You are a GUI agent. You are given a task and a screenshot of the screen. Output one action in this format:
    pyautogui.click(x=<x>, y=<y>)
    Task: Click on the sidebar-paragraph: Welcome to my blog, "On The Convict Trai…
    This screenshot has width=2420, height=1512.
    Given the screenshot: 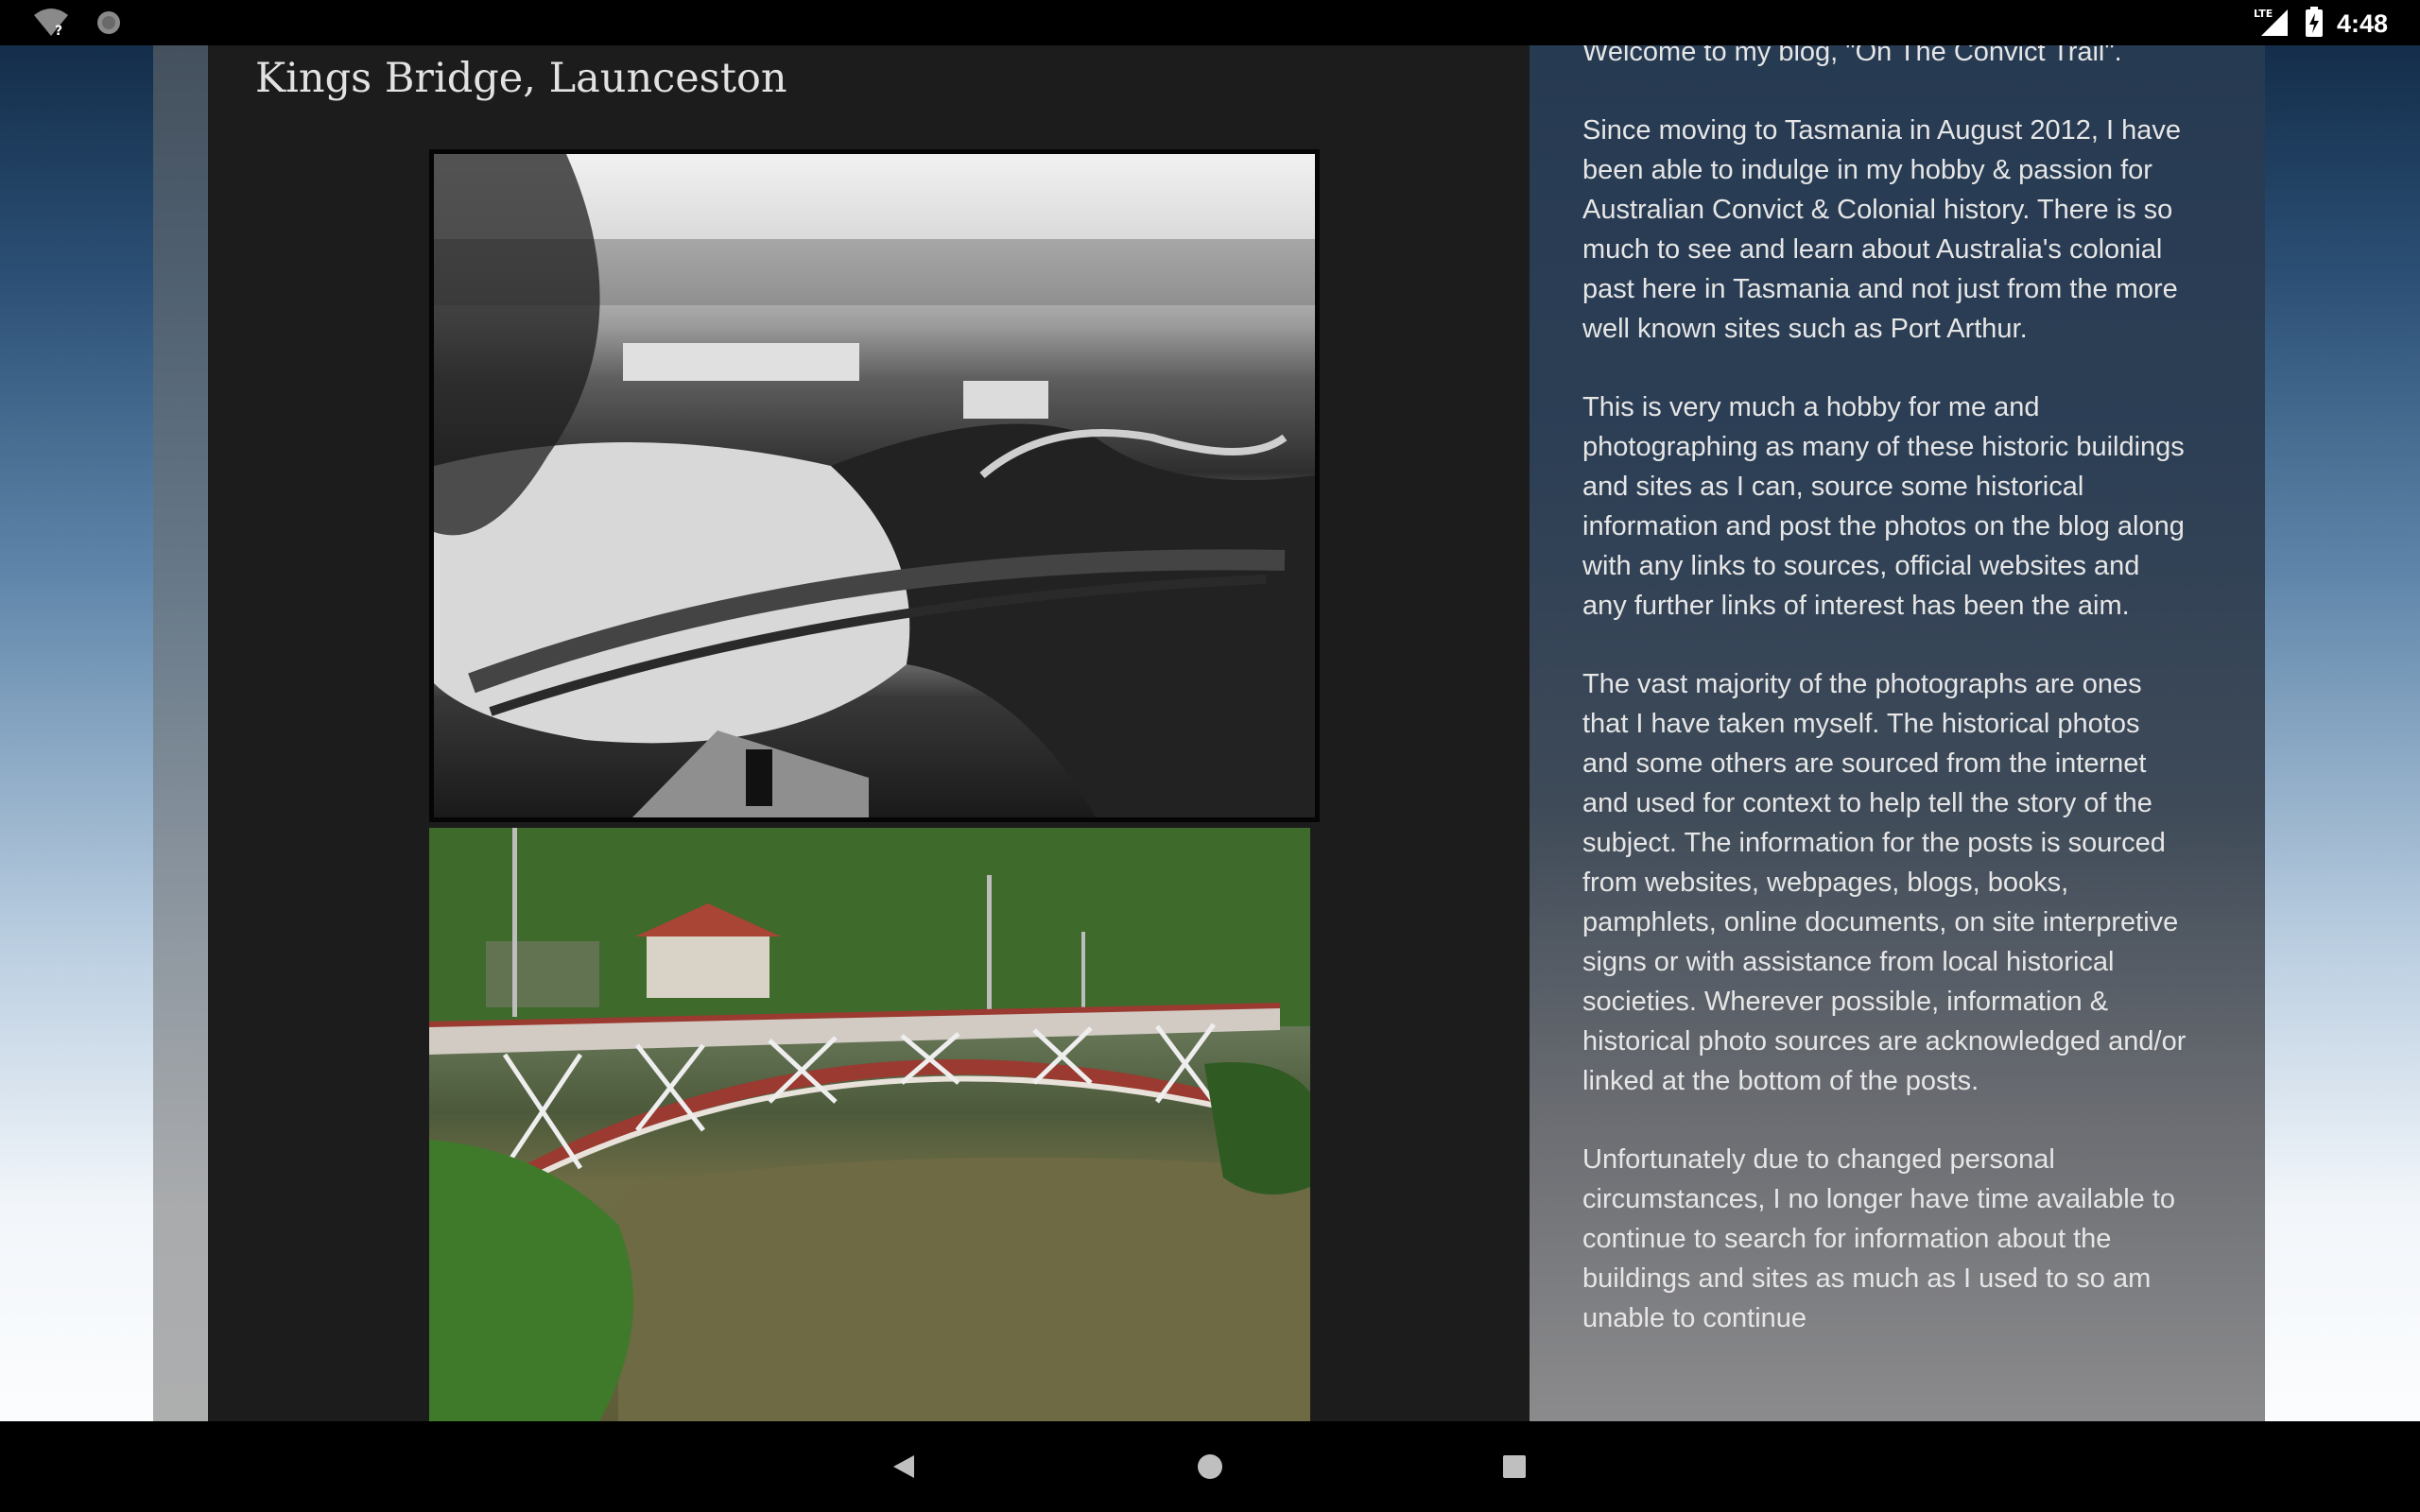 What is the action you would take?
    pyautogui.click(x=1852, y=56)
    